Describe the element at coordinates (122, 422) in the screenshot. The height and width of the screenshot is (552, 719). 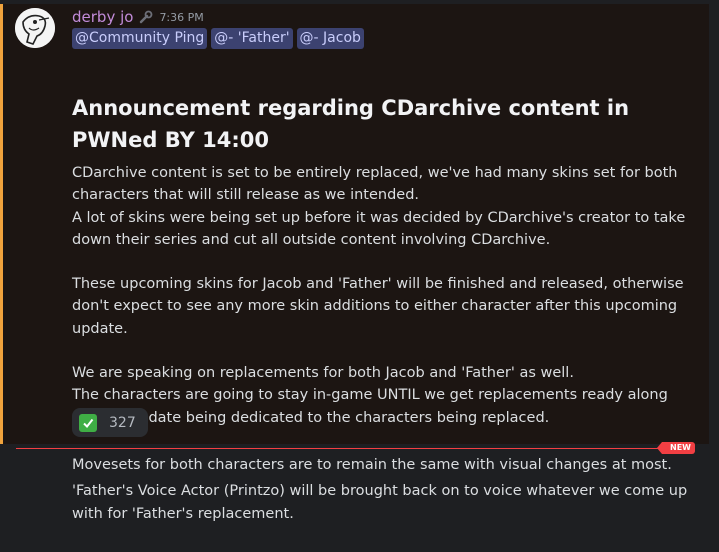
I see `reaction-count: 327` at that location.